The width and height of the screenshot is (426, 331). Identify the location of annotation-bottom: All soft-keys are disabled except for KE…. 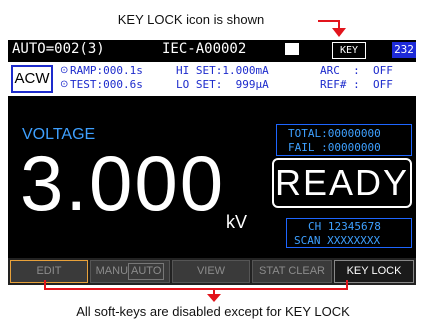
(213, 311).